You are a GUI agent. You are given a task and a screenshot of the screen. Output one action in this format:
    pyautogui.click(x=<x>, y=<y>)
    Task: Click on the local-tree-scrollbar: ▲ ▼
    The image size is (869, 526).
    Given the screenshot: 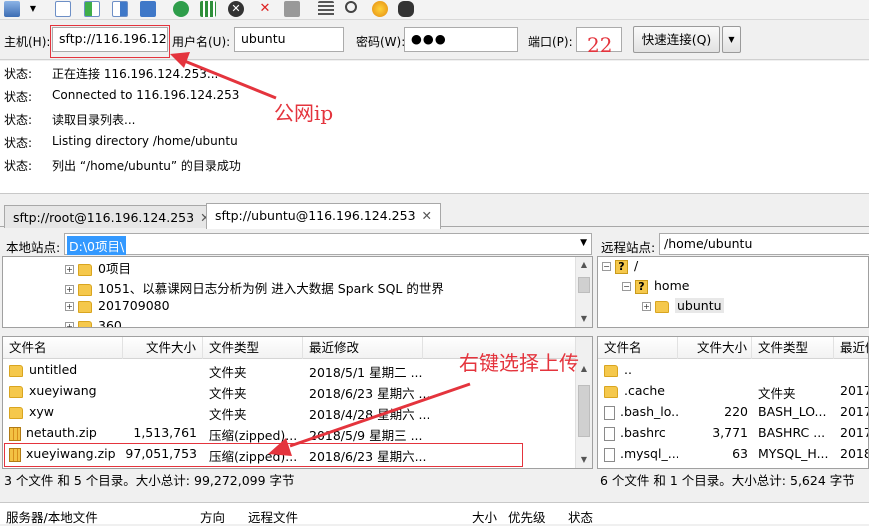 What is the action you would take?
    pyautogui.click(x=583, y=292)
    